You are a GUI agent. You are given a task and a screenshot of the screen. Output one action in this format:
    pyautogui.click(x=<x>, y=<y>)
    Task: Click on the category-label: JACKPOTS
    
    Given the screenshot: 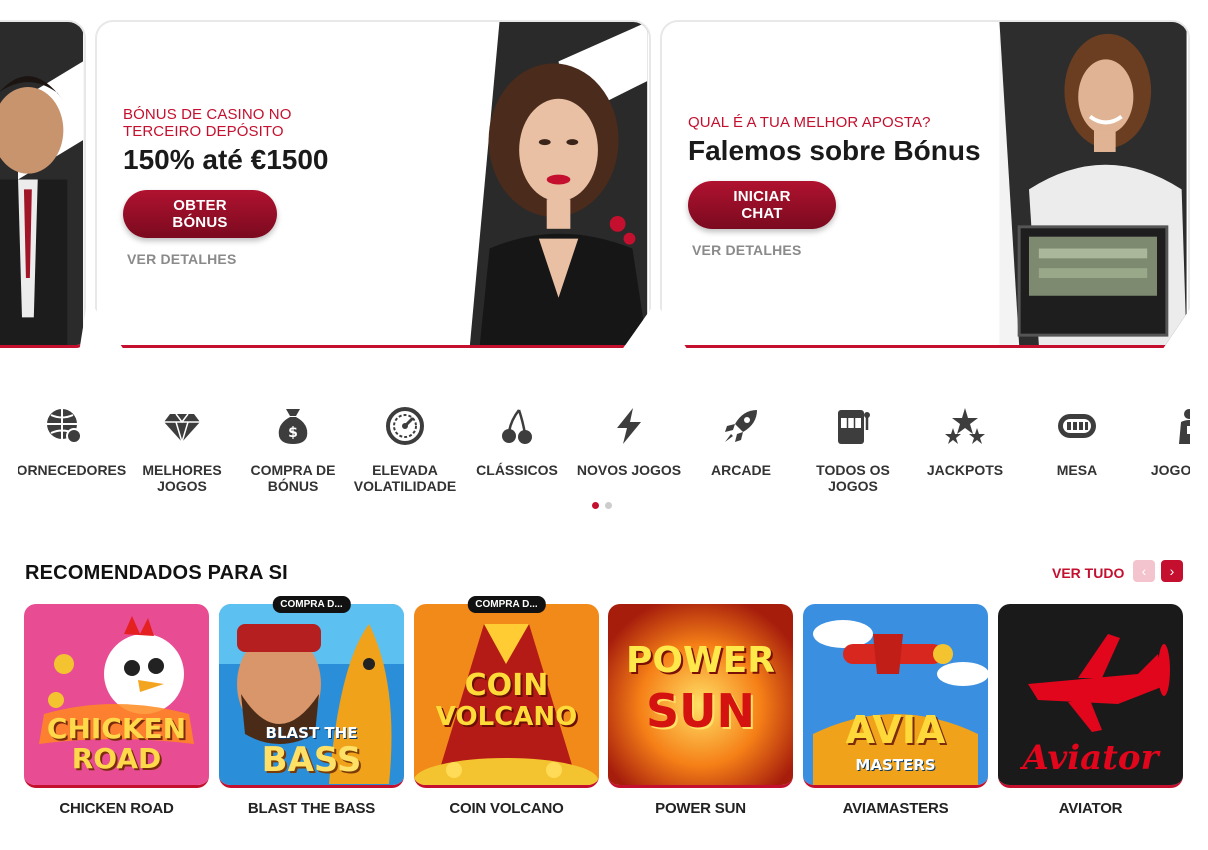 What is the action you would take?
    pyautogui.click(x=965, y=470)
    